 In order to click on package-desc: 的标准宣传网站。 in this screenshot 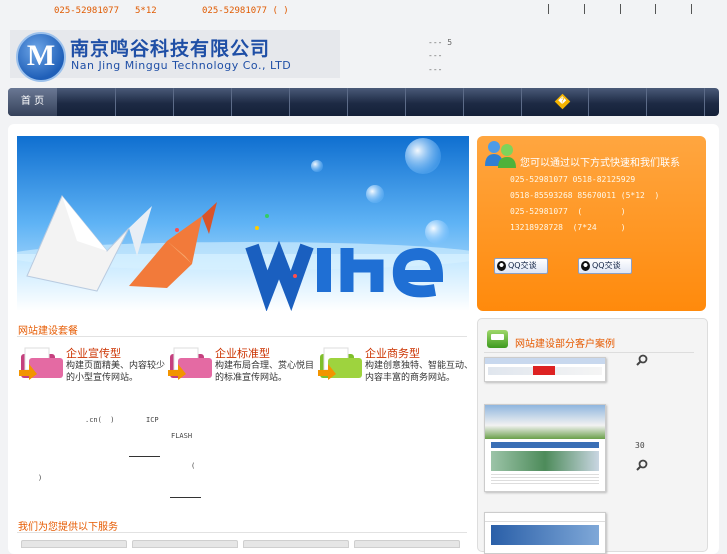, I will do `click(251, 378)`.